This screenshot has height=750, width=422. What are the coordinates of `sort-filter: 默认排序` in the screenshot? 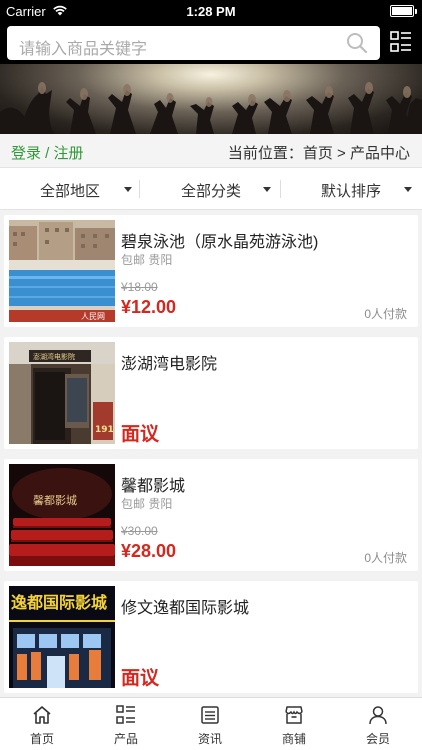 It's located at (352, 189).